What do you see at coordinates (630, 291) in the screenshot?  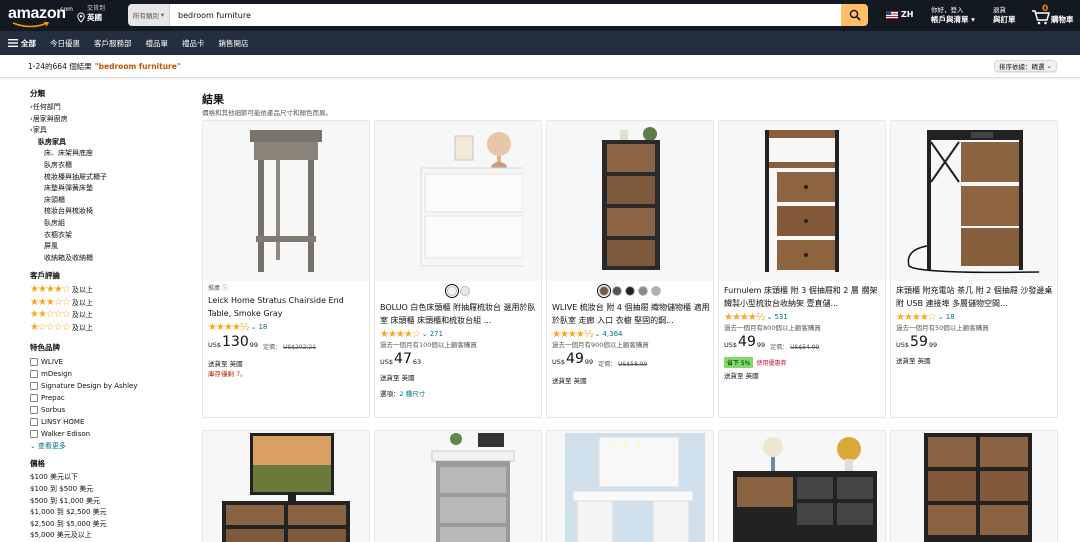 I see `swatch-black` at bounding box center [630, 291].